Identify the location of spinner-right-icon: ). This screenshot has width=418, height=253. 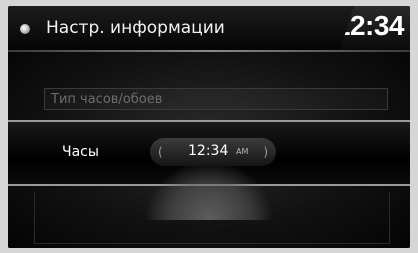
(265, 152).